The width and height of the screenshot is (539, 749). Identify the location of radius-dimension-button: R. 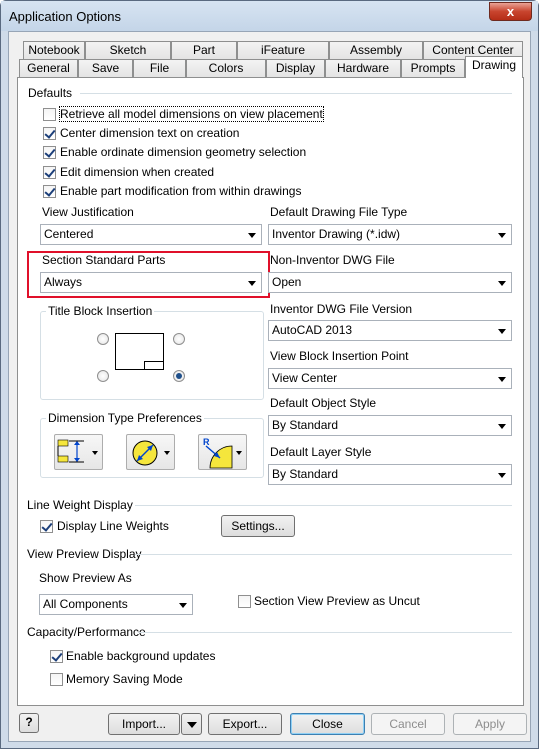
(222, 452).